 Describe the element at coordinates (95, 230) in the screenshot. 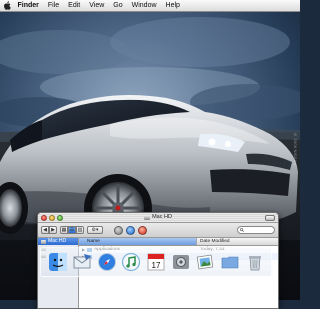

I see `action-menu-button: ⚙▾` at that location.